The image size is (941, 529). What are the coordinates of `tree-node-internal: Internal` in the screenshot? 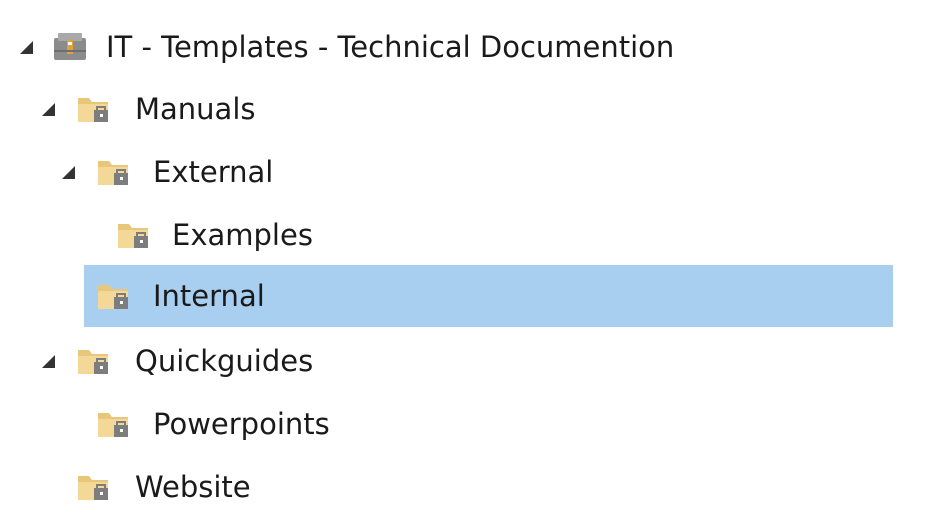 It's located at (470, 296).